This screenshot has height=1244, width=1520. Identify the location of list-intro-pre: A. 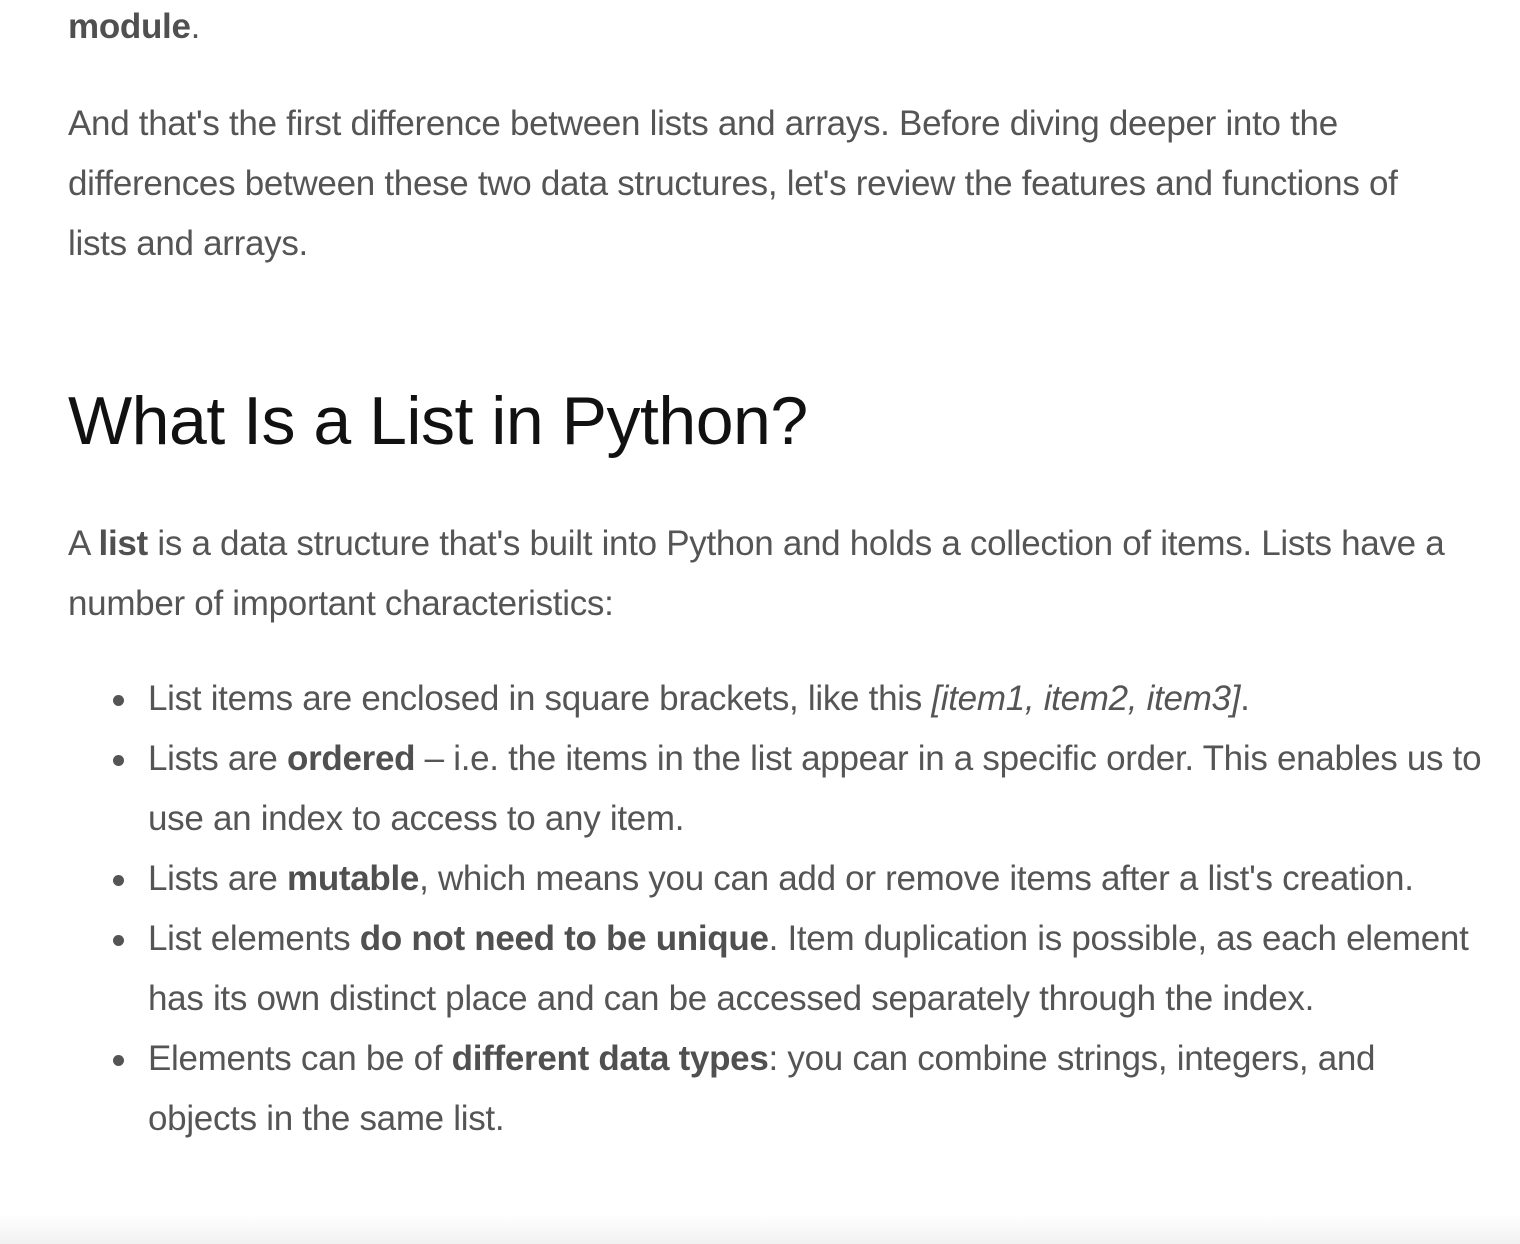
(83, 543).